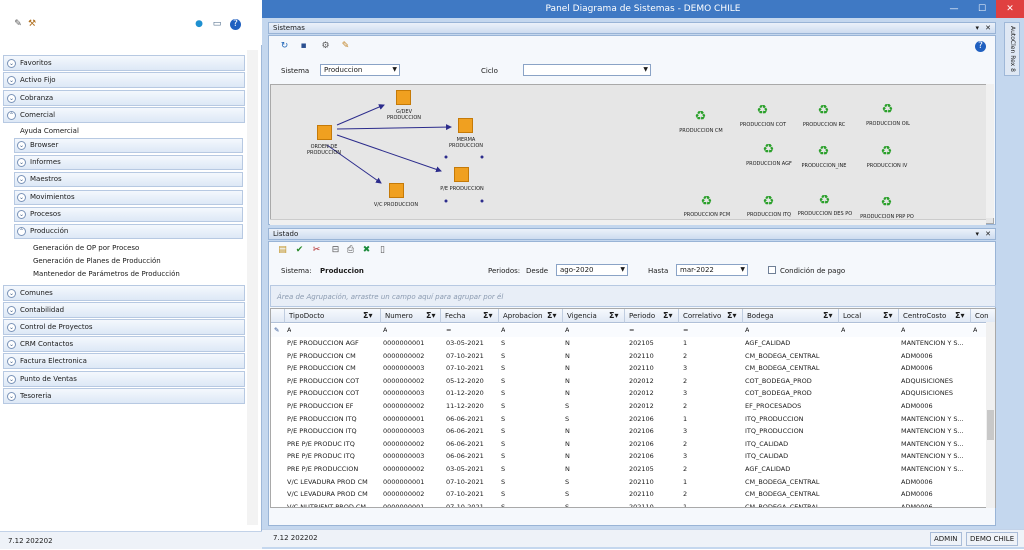  I want to click on column-header-periodo: Periodo Σ▾, so click(652, 316).